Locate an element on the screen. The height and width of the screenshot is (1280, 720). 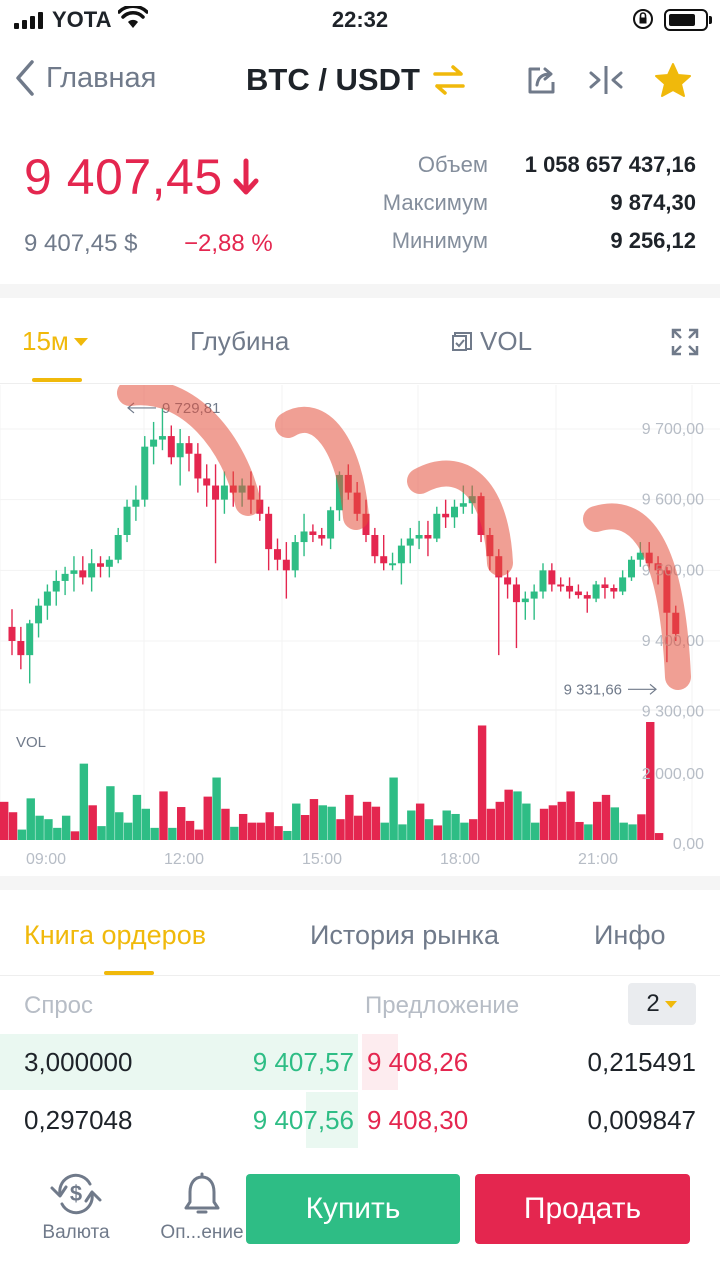
depth-selector: 2 is located at coordinates (662, 1004).